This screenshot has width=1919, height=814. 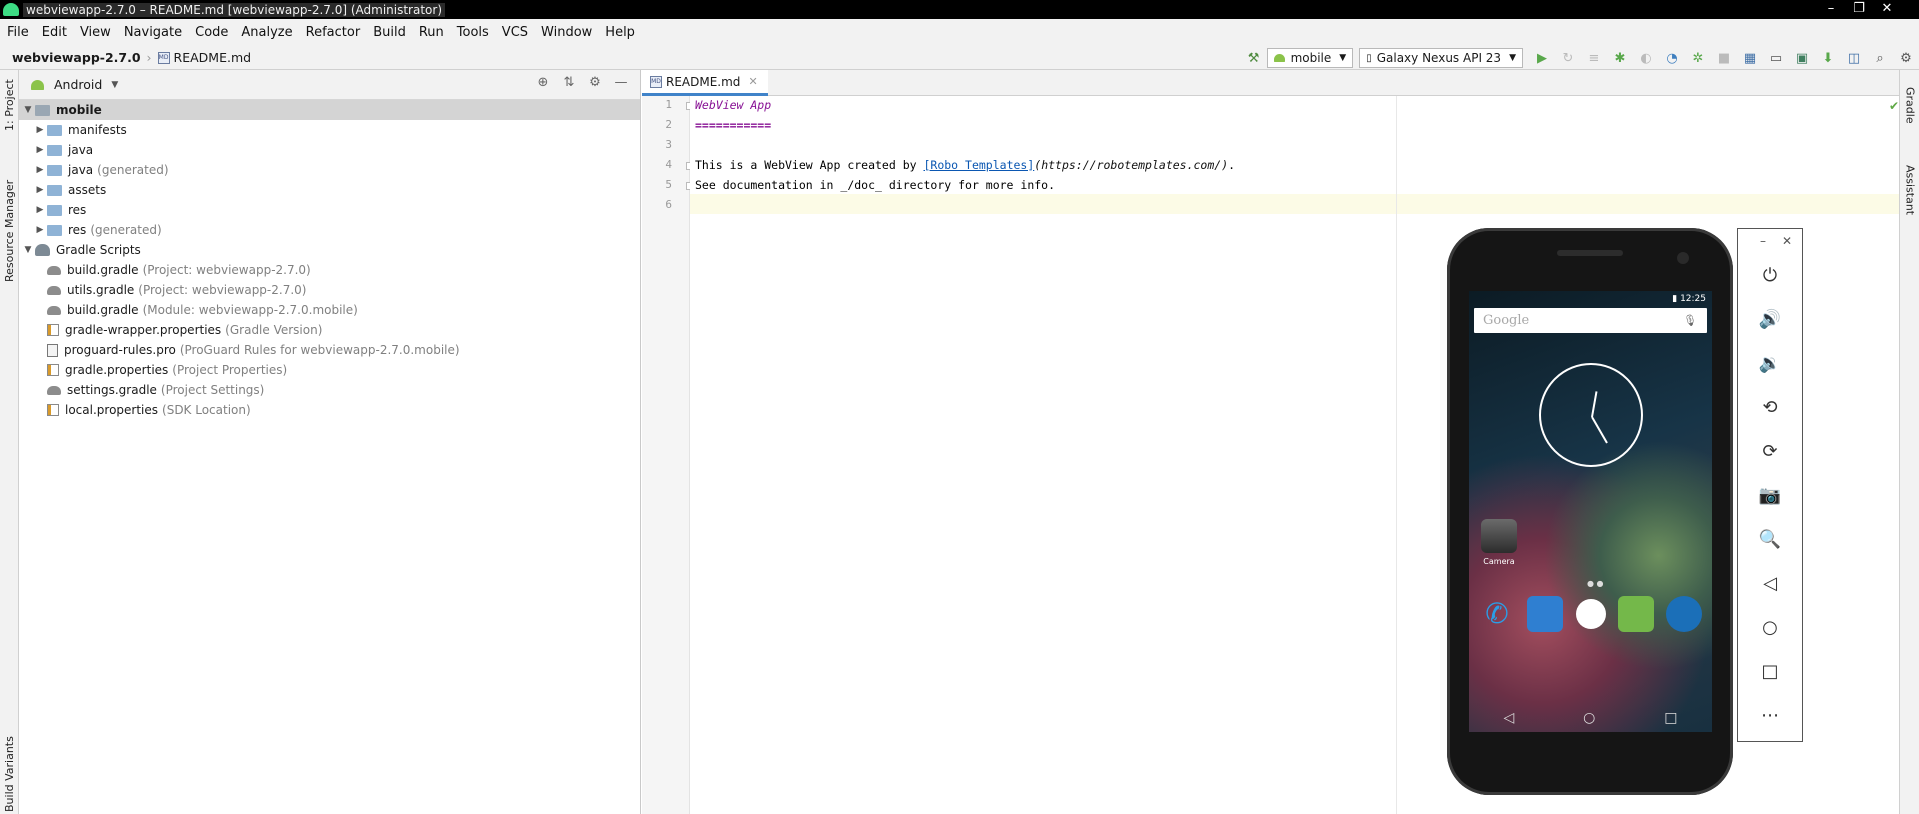 I want to click on sync-project-icon: ▭, so click(x=1776, y=58).